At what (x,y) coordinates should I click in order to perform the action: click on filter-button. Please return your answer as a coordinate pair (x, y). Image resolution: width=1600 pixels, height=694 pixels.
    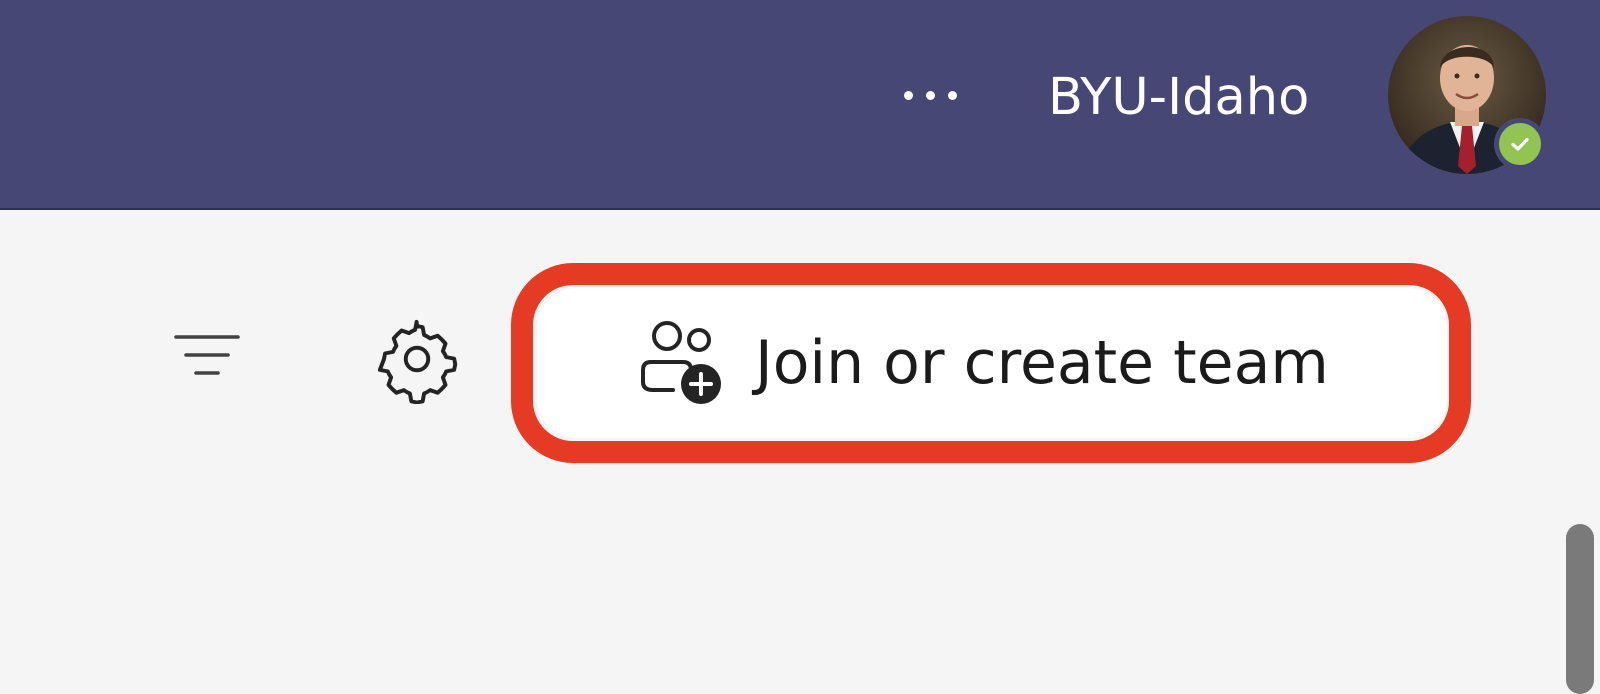
    Looking at the image, I should click on (210, 358).